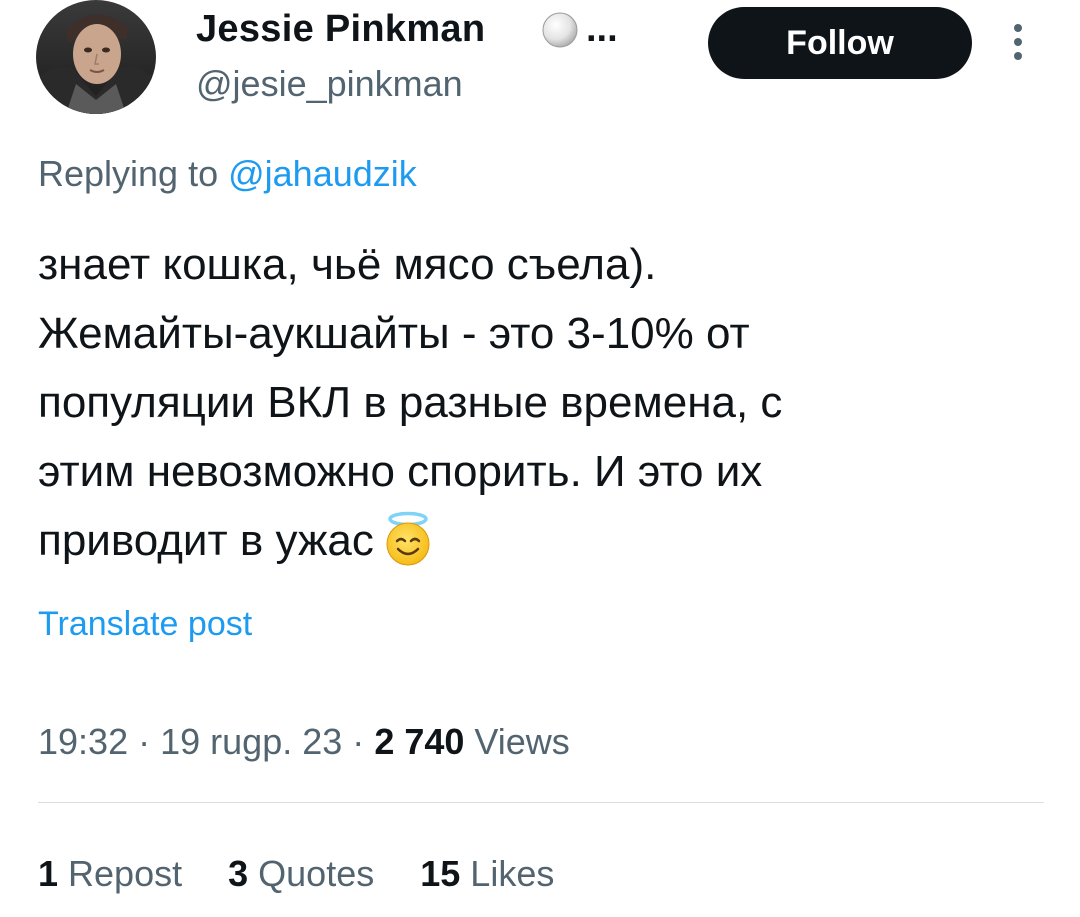 The height and width of the screenshot is (917, 1080). Describe the element at coordinates (238, 873) in the screenshot. I see `quotes-count: 3` at that location.